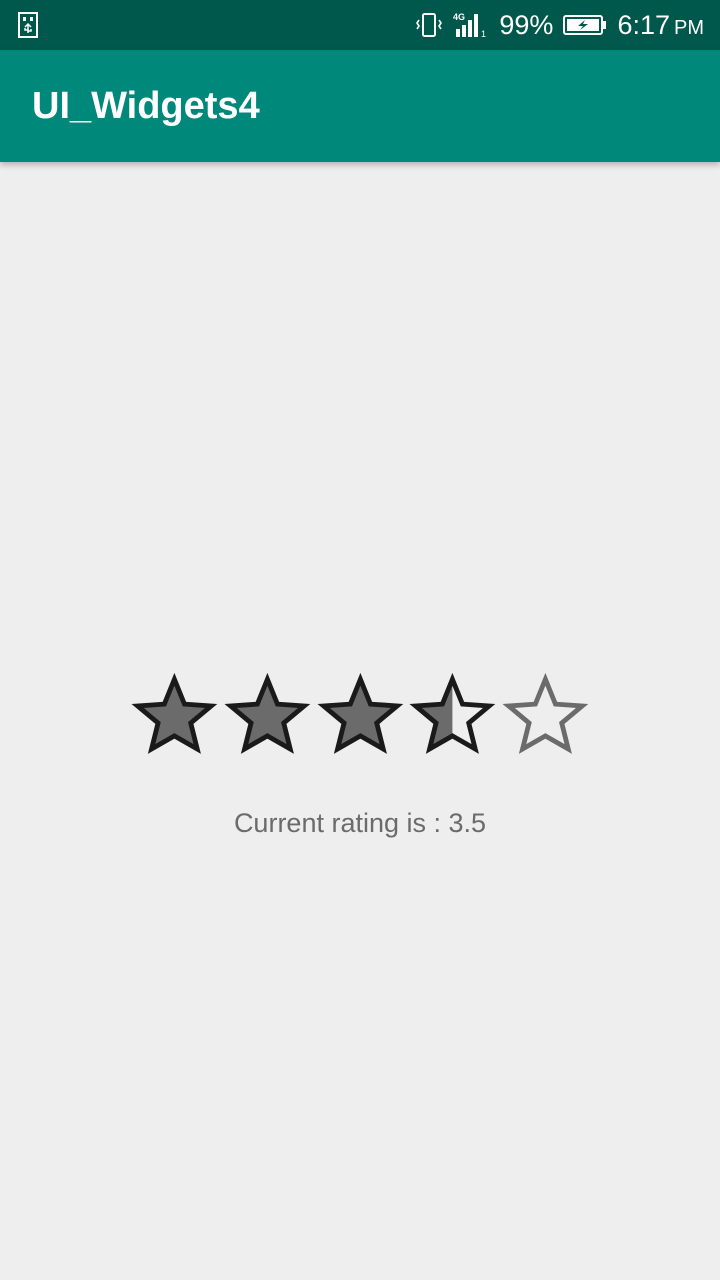  Describe the element at coordinates (146, 106) in the screenshot. I see `app-title: UI_Widgets4` at that location.